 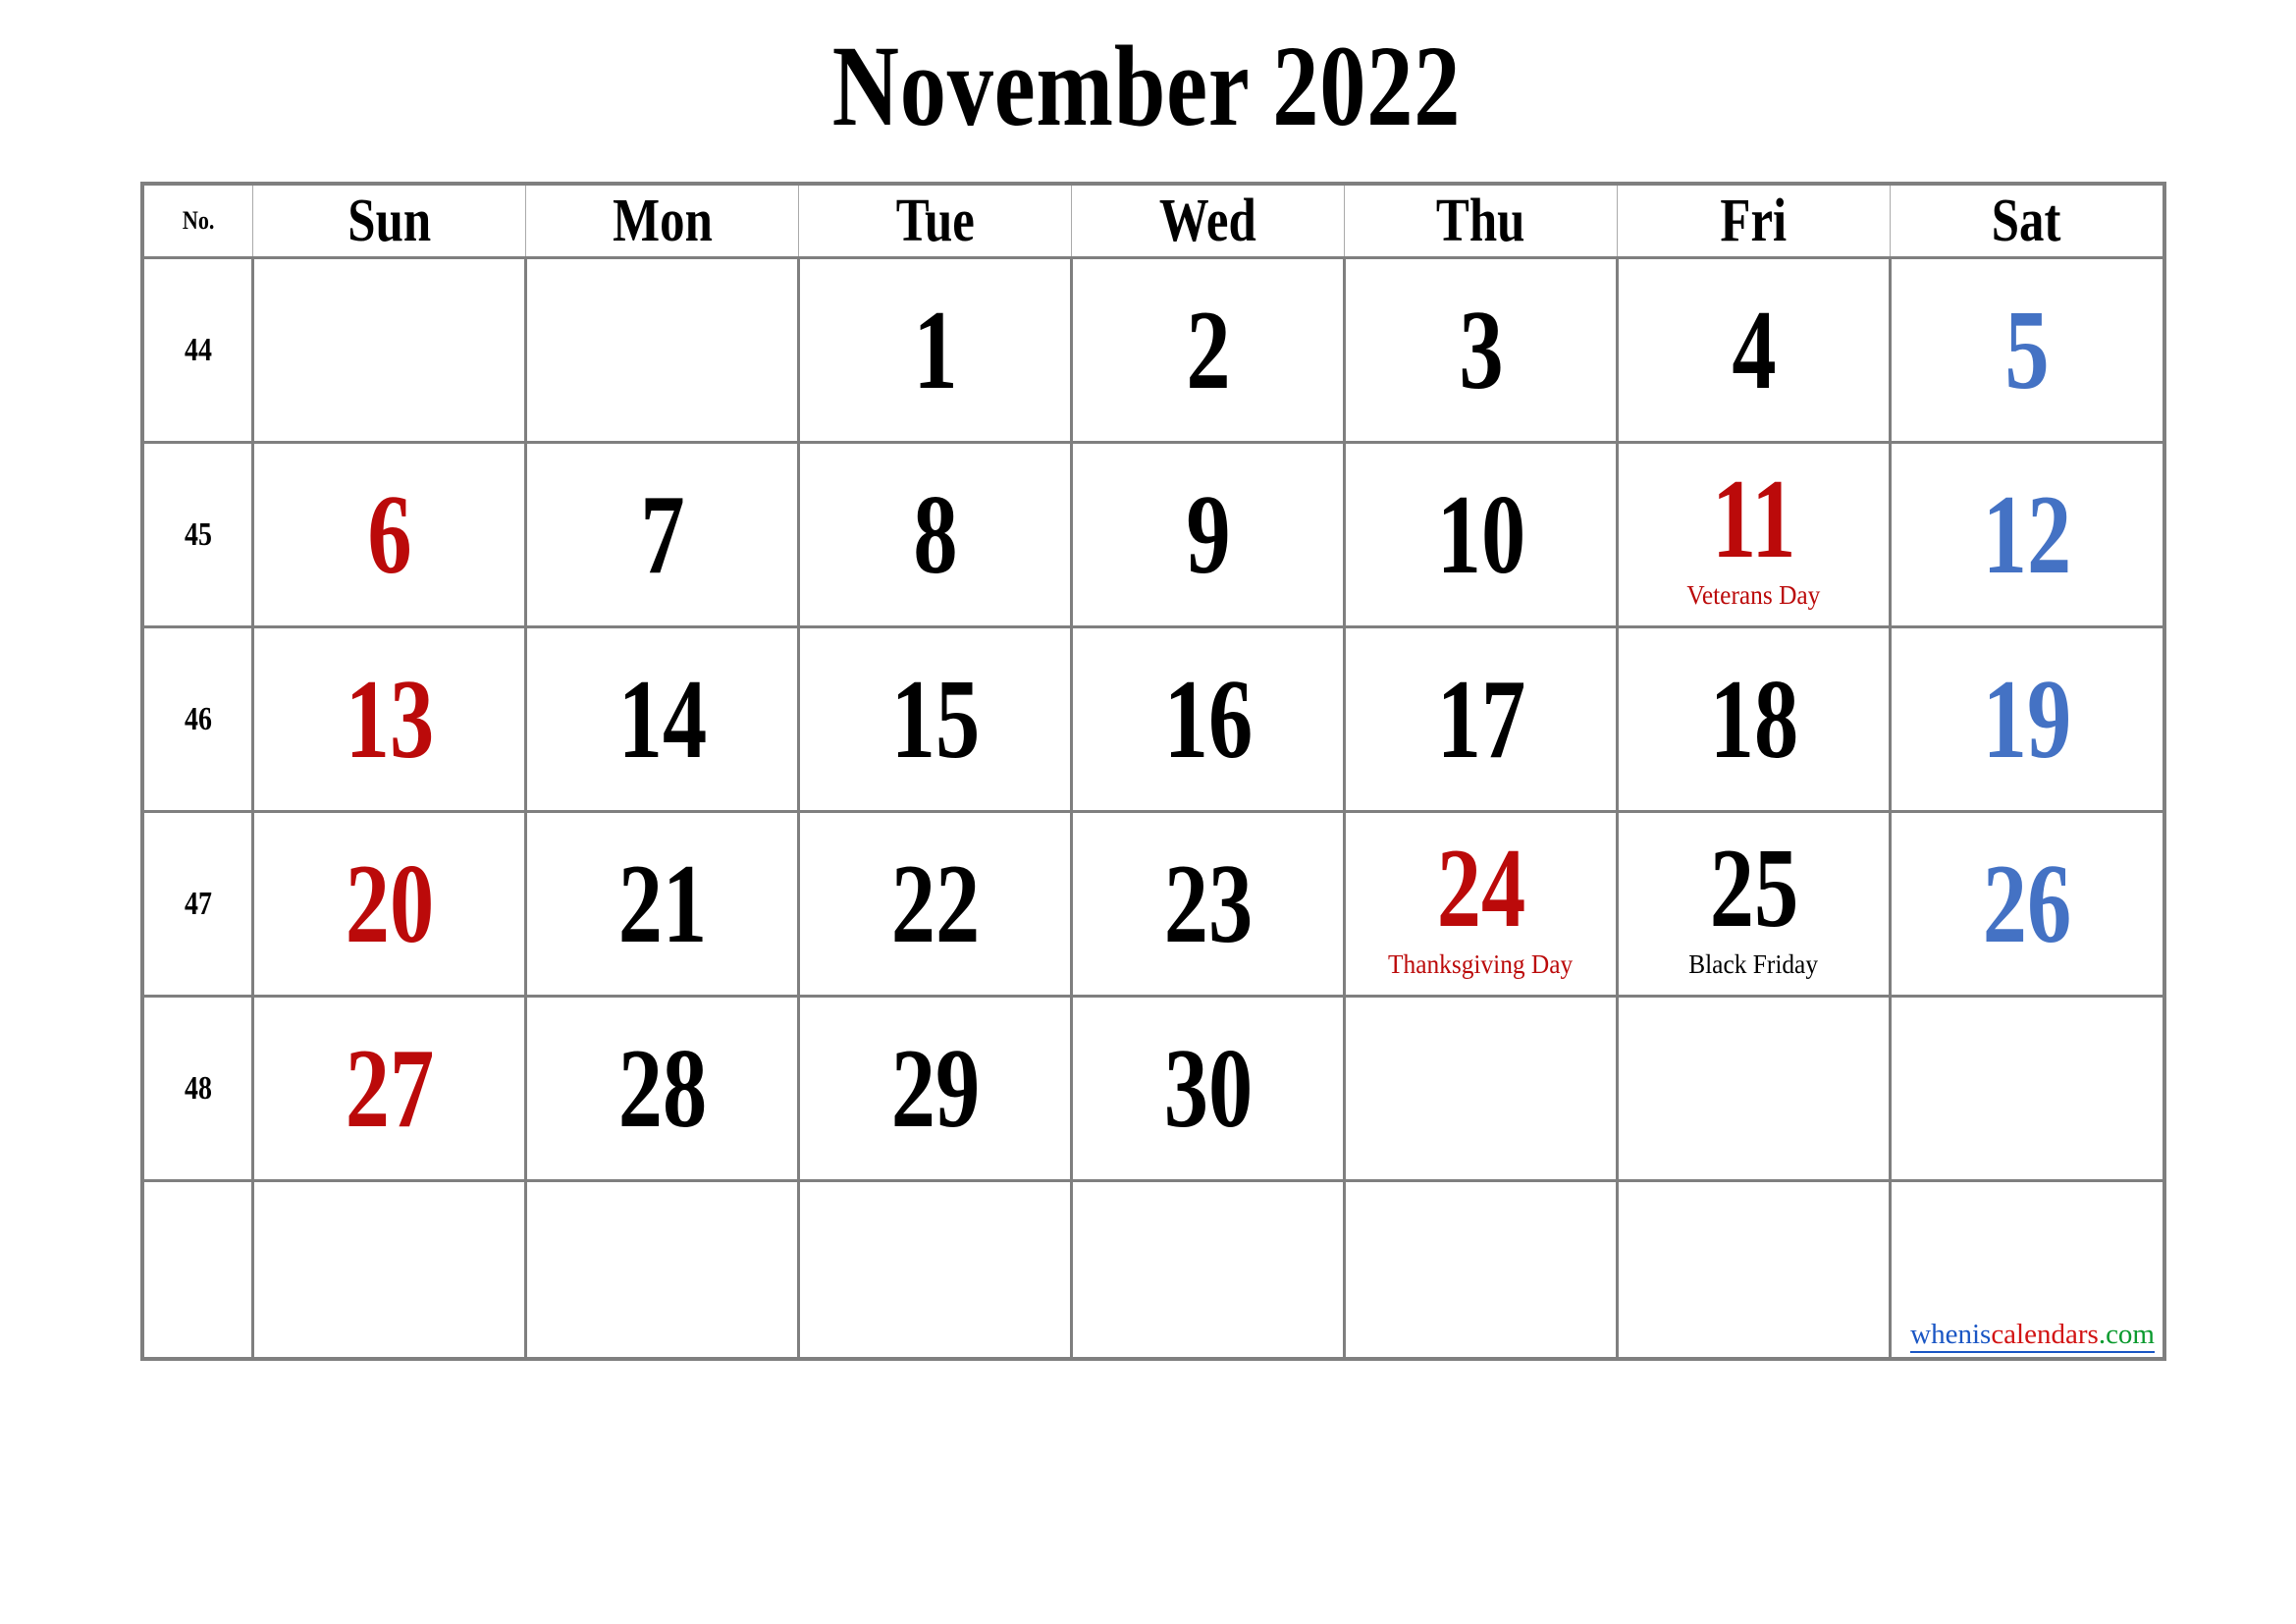 I want to click on calendar-day-cell: 29, so click(x=935, y=1088).